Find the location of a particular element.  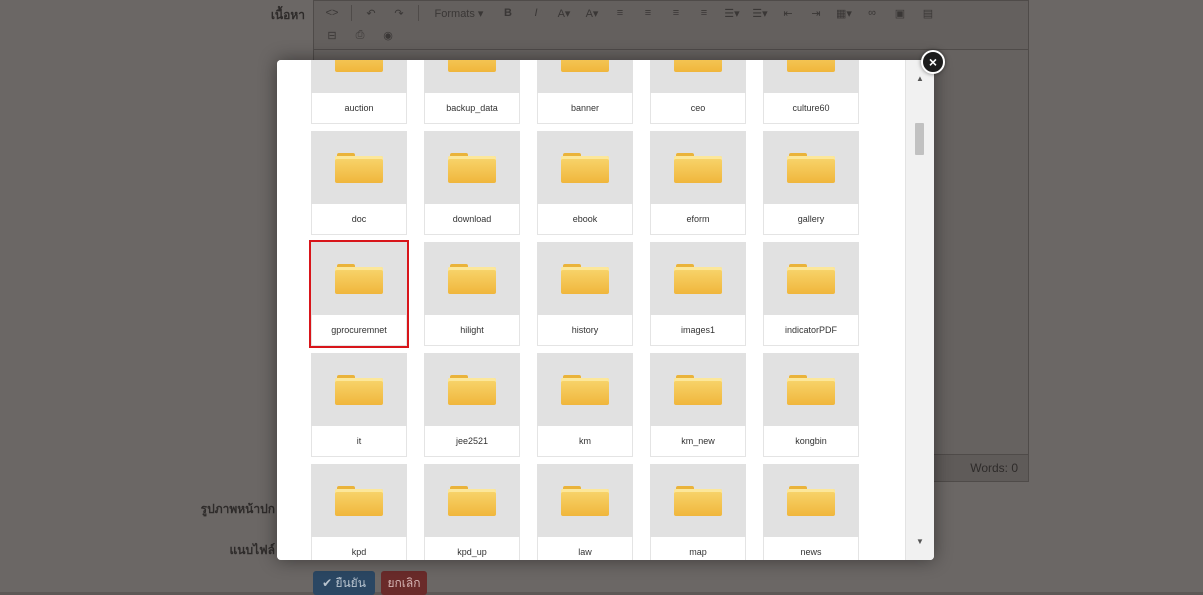

align-left-icon: ≡ is located at coordinates (620, 13).